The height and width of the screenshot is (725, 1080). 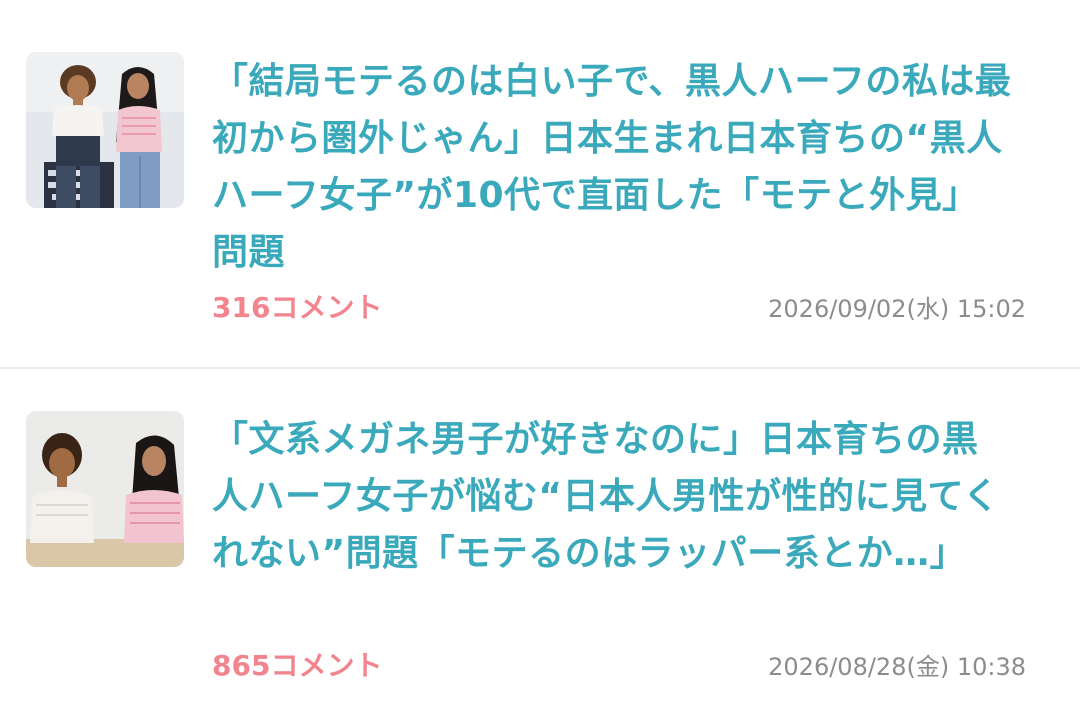 I want to click on two-women-standing-photo-icon, so click(x=105, y=130).